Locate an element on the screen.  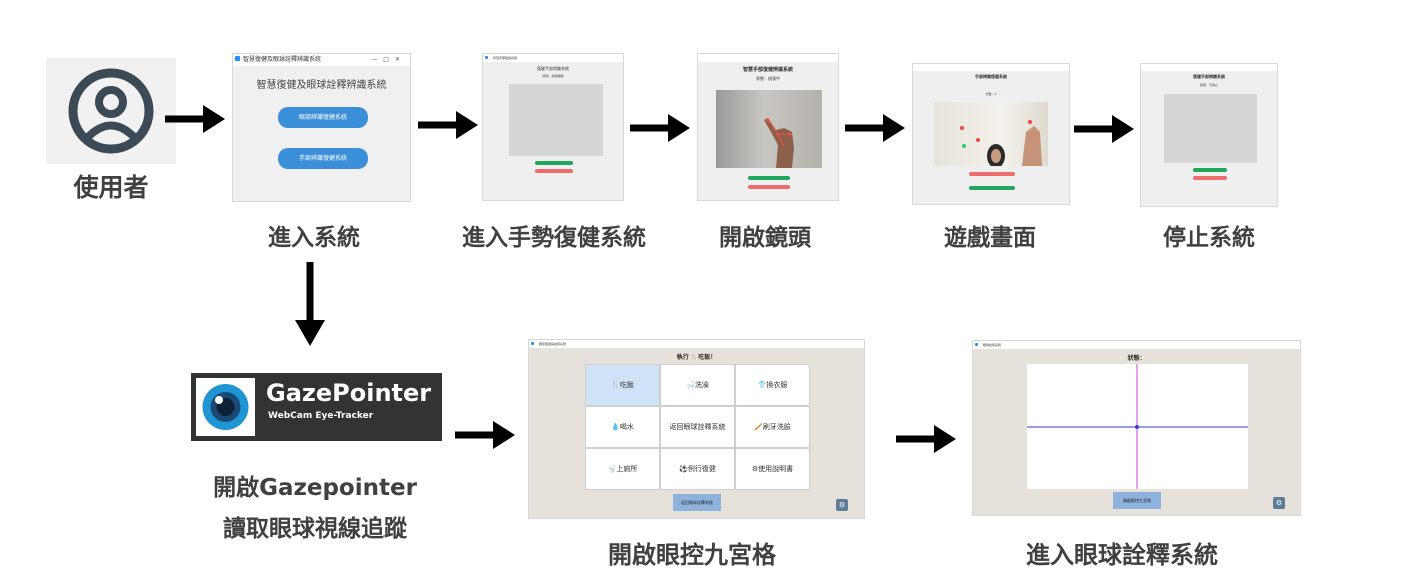
grid-cell-clothes: 👕換衣服 is located at coordinates (772, 385).